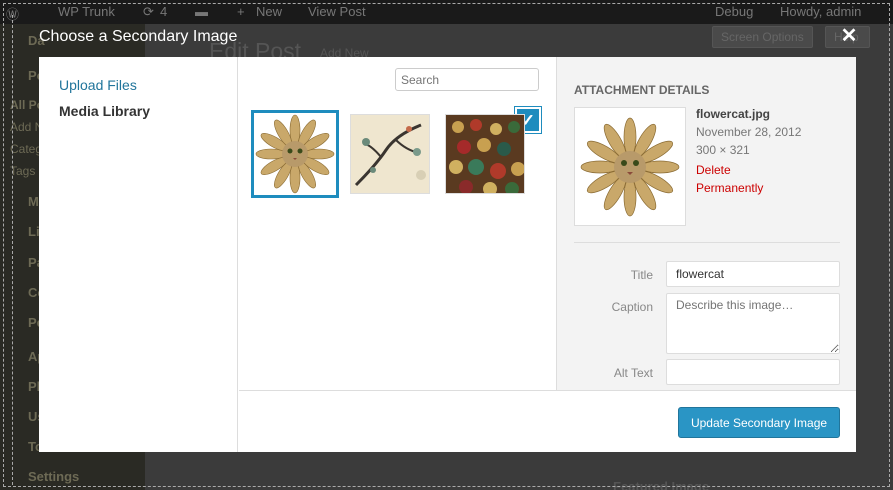 Image resolution: width=893 pixels, height=490 pixels. I want to click on attachment-preview, so click(630, 166).